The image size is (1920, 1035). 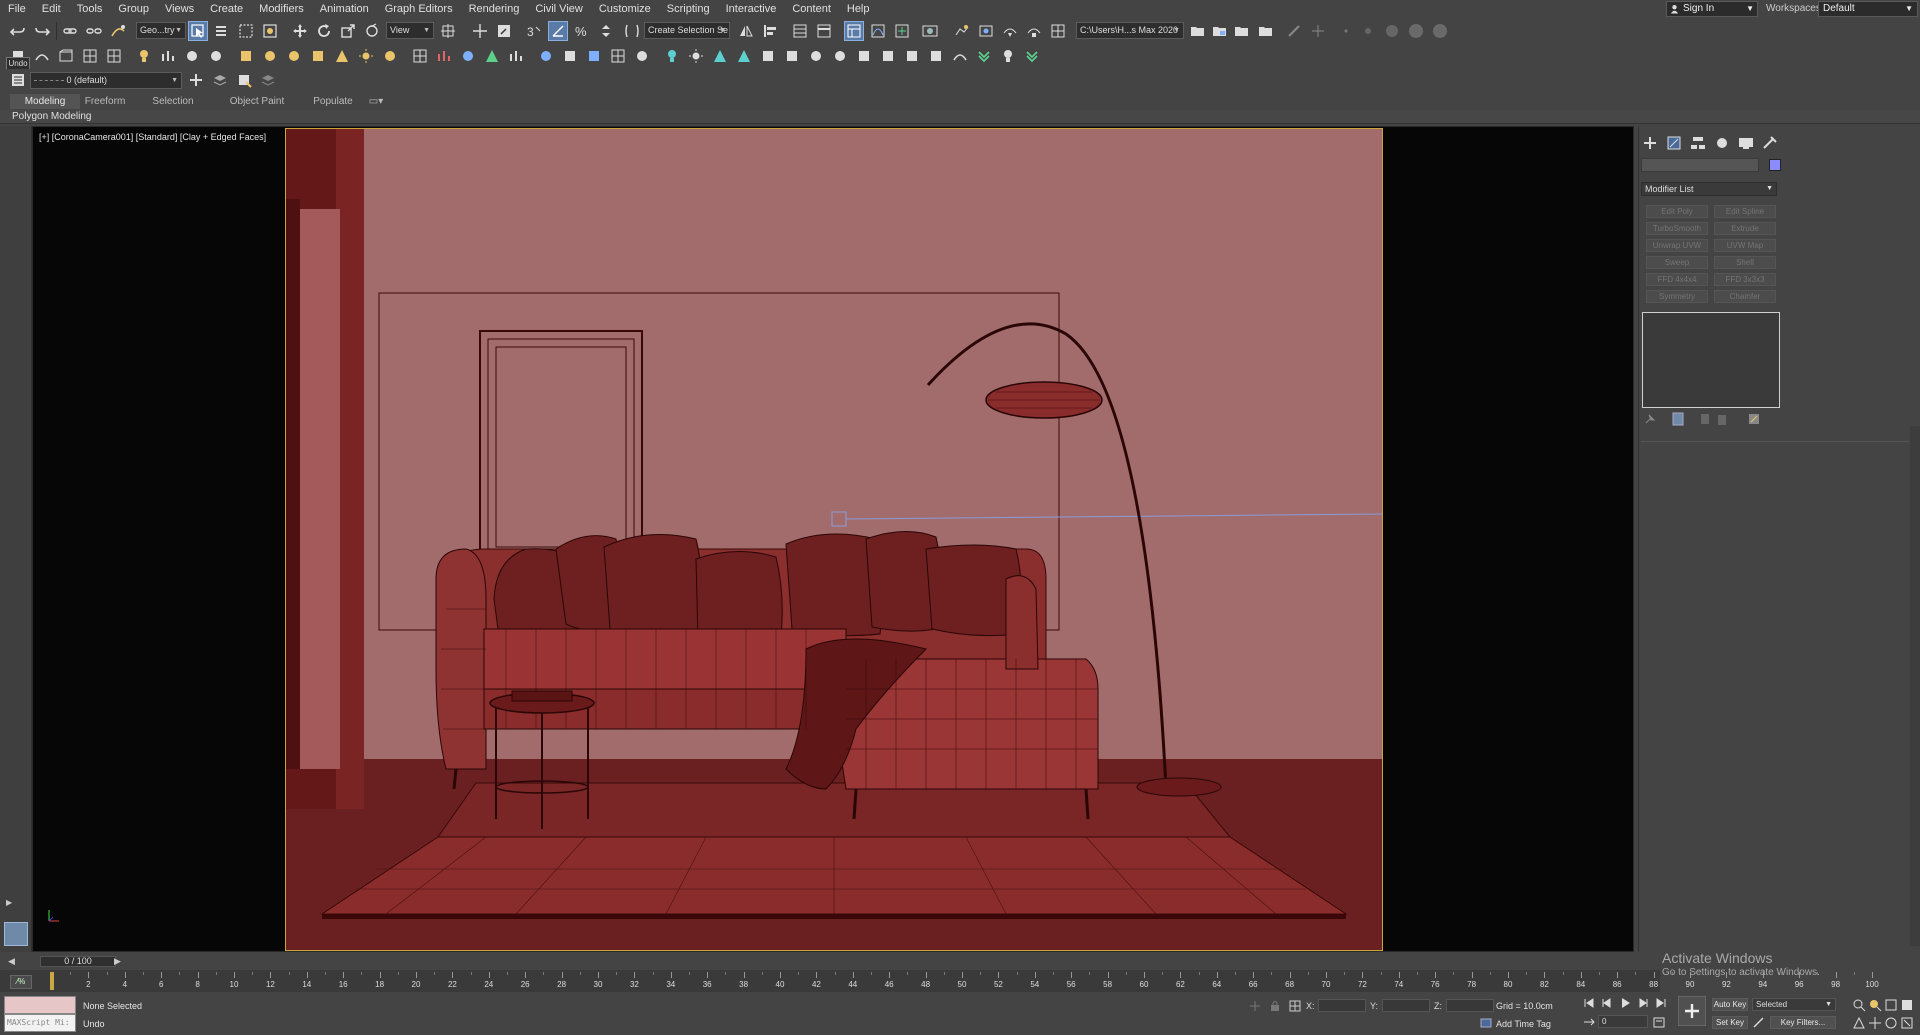 What do you see at coordinates (324, 31) in the screenshot?
I see `rotate-icon` at bounding box center [324, 31].